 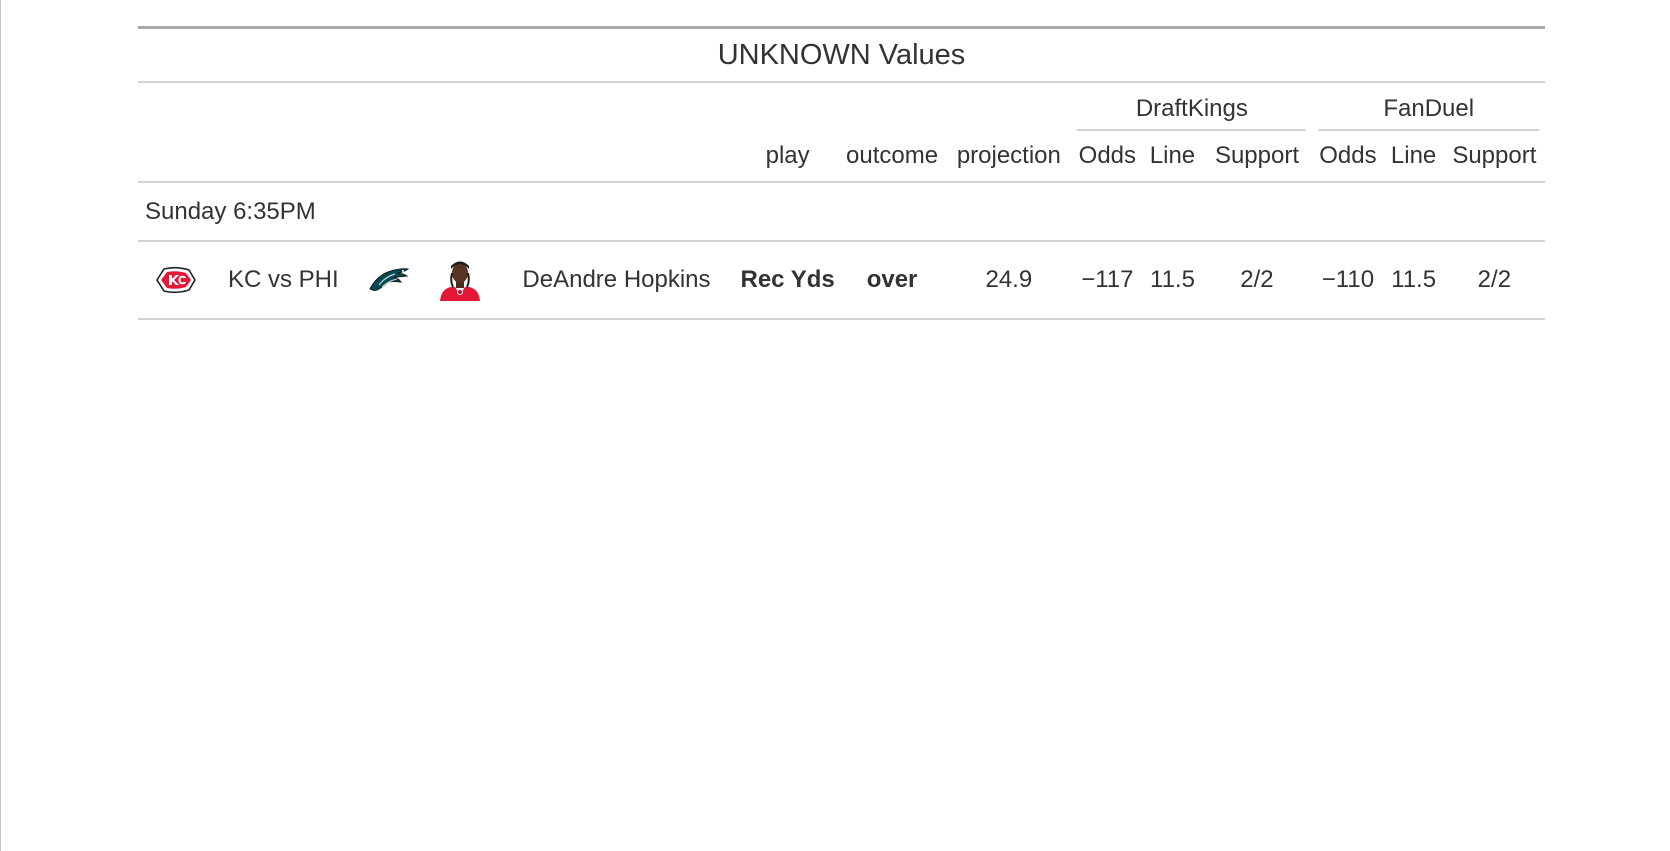 What do you see at coordinates (438, 157) in the screenshot?
I see `column-header-spacer` at bounding box center [438, 157].